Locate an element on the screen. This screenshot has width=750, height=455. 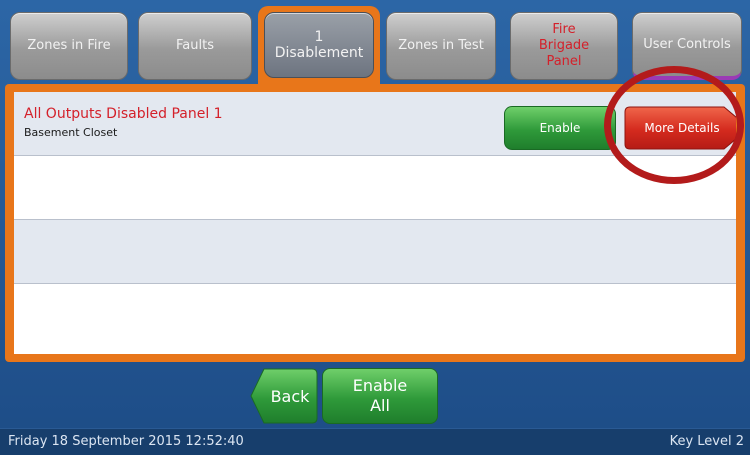
enable-all-button: Enable All is located at coordinates (380, 396).